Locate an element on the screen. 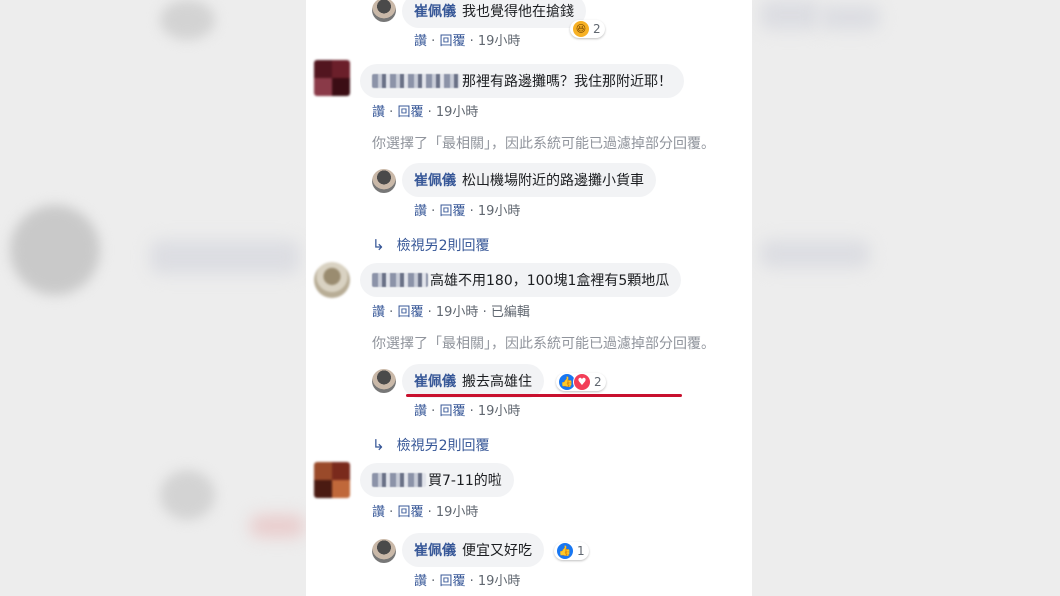 The width and height of the screenshot is (1060, 596). highlight-underline is located at coordinates (544, 395).